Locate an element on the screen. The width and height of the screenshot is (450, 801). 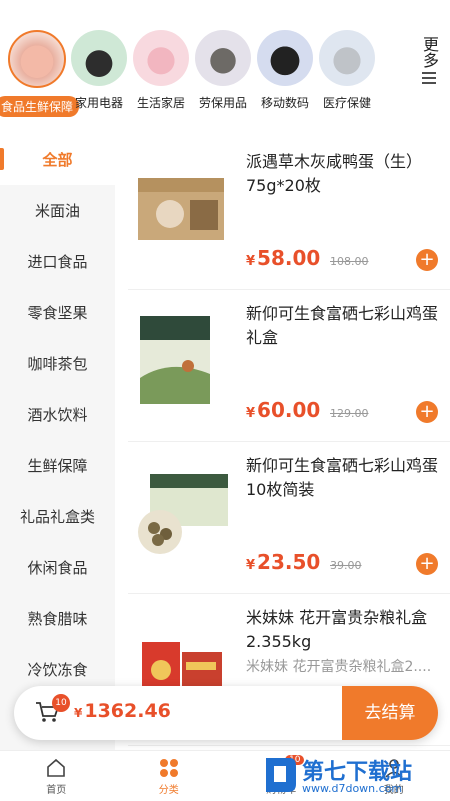
sidebar-item-leisure-food: 休闲食品 is located at coordinates (57, 567).